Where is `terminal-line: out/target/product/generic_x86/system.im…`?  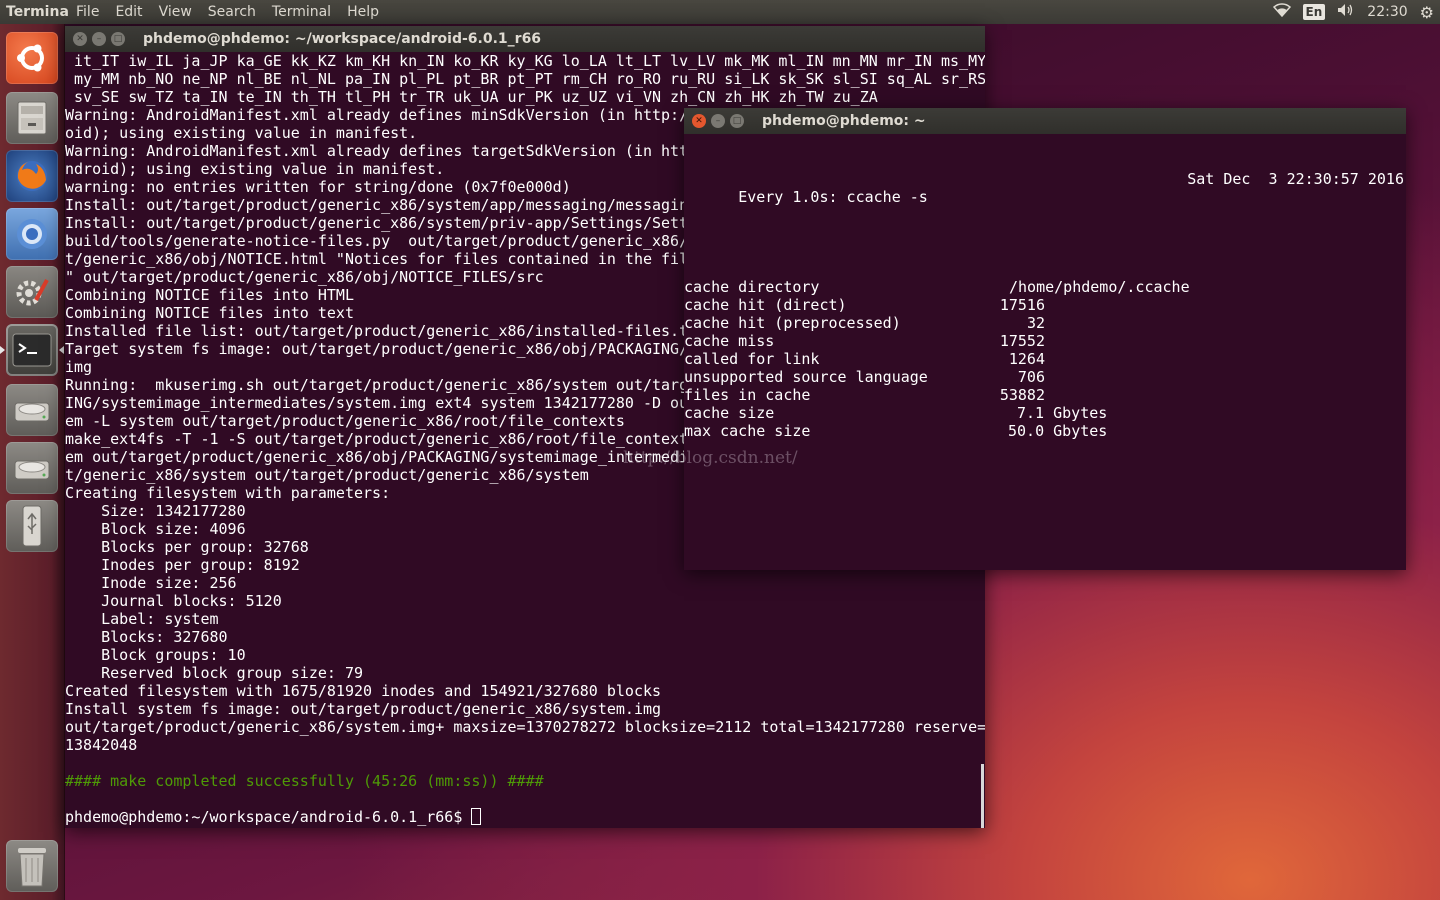
terminal-line: out/target/product/generic_x86/system.im… is located at coordinates (525, 727).